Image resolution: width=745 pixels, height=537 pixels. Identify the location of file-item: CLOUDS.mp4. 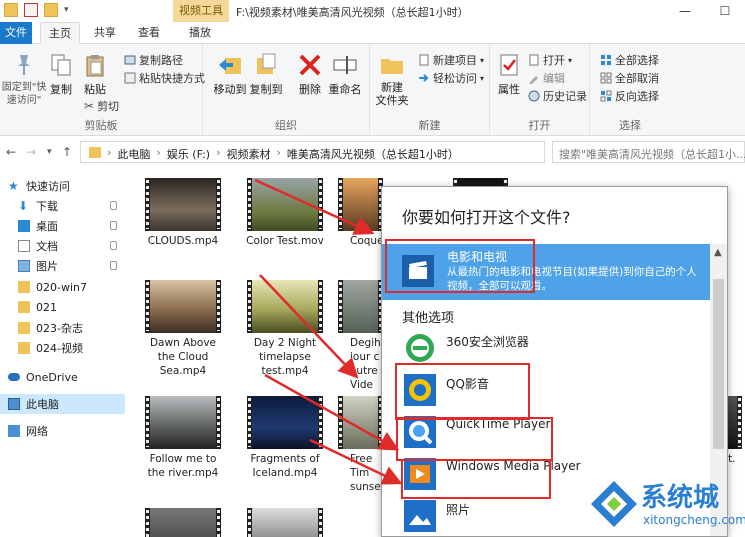
(183, 213).